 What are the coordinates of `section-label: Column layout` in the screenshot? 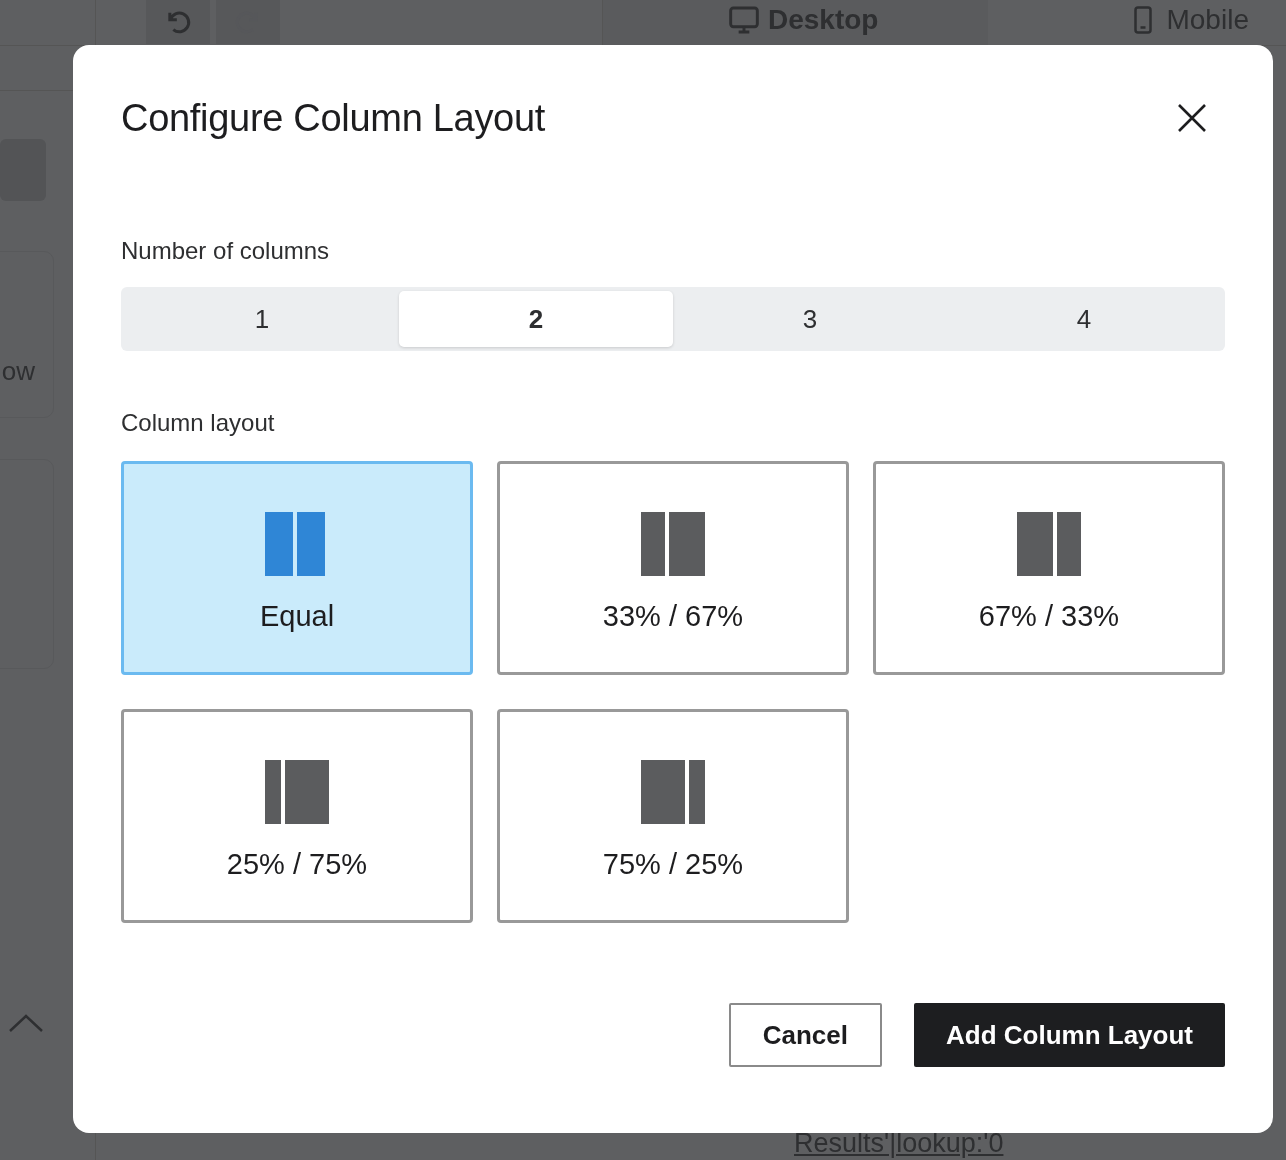 It's located at (198, 423).